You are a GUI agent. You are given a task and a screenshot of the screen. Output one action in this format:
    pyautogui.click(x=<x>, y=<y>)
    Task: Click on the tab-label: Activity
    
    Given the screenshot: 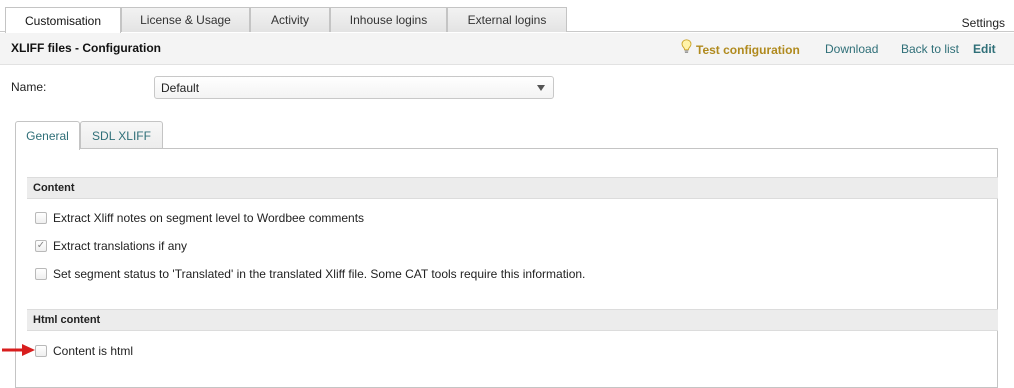 What is the action you would take?
    pyautogui.click(x=289, y=20)
    